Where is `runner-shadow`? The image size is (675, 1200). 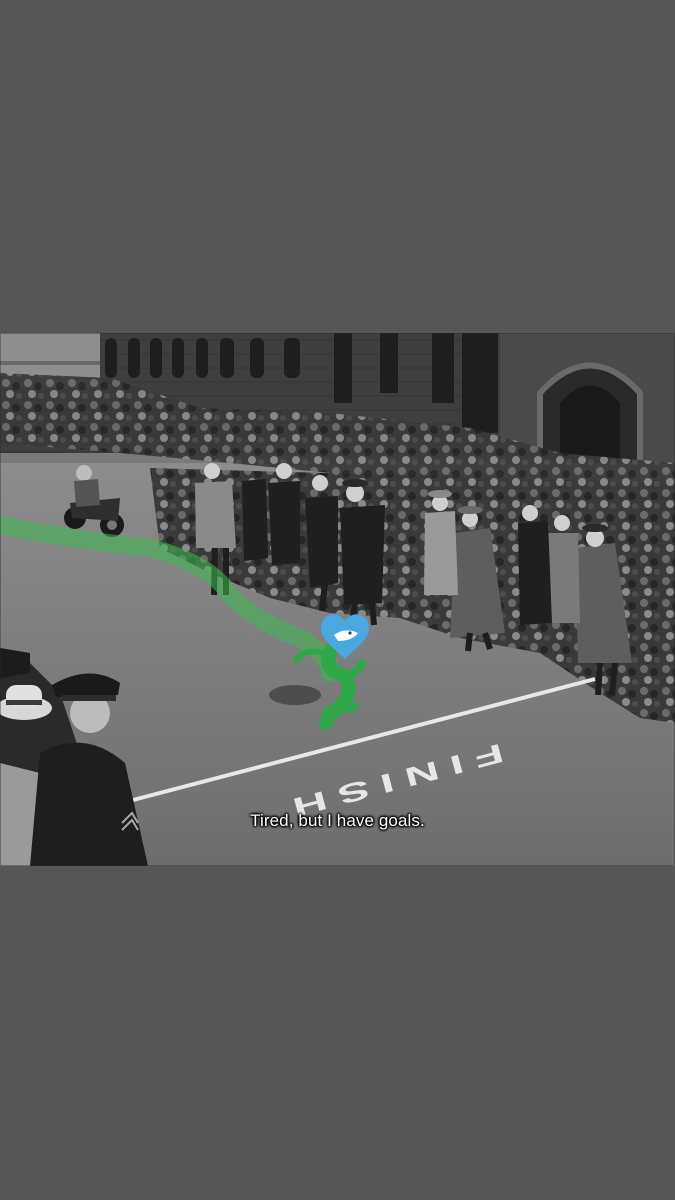
runner-shadow is located at coordinates (295, 695).